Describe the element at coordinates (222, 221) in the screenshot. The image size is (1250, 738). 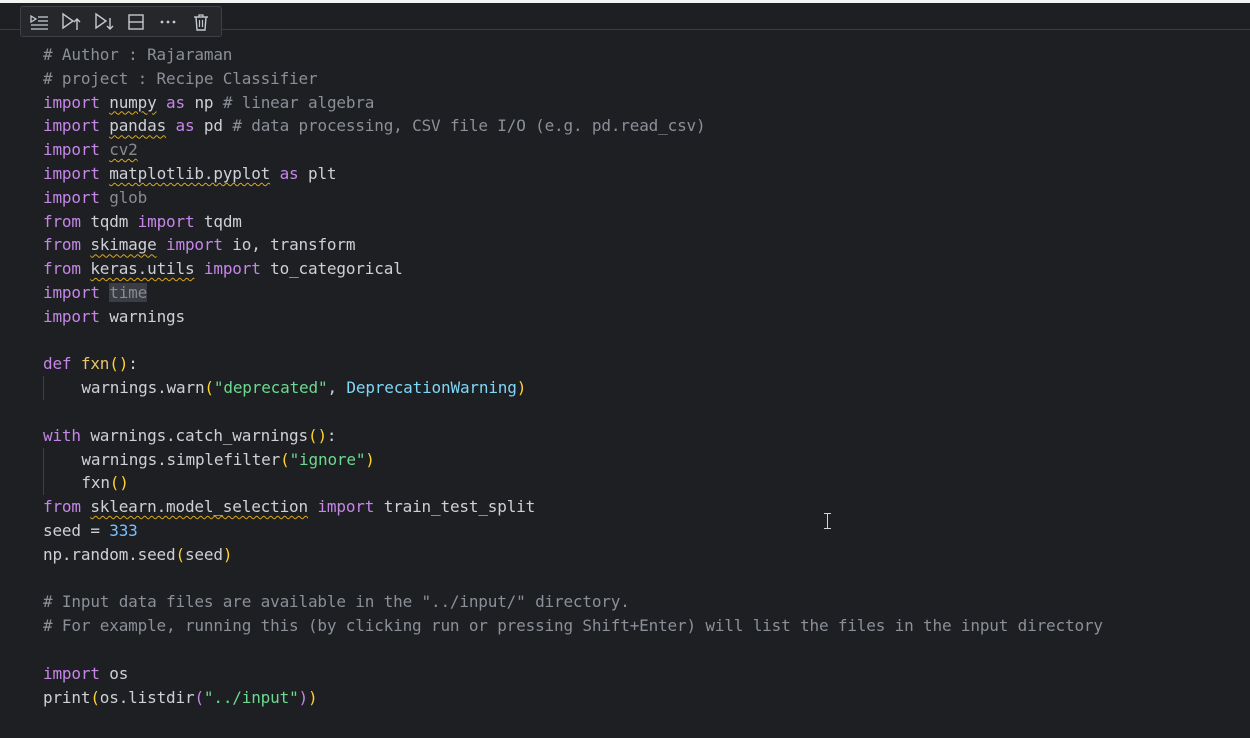
I see `imported-name: tqdm` at that location.